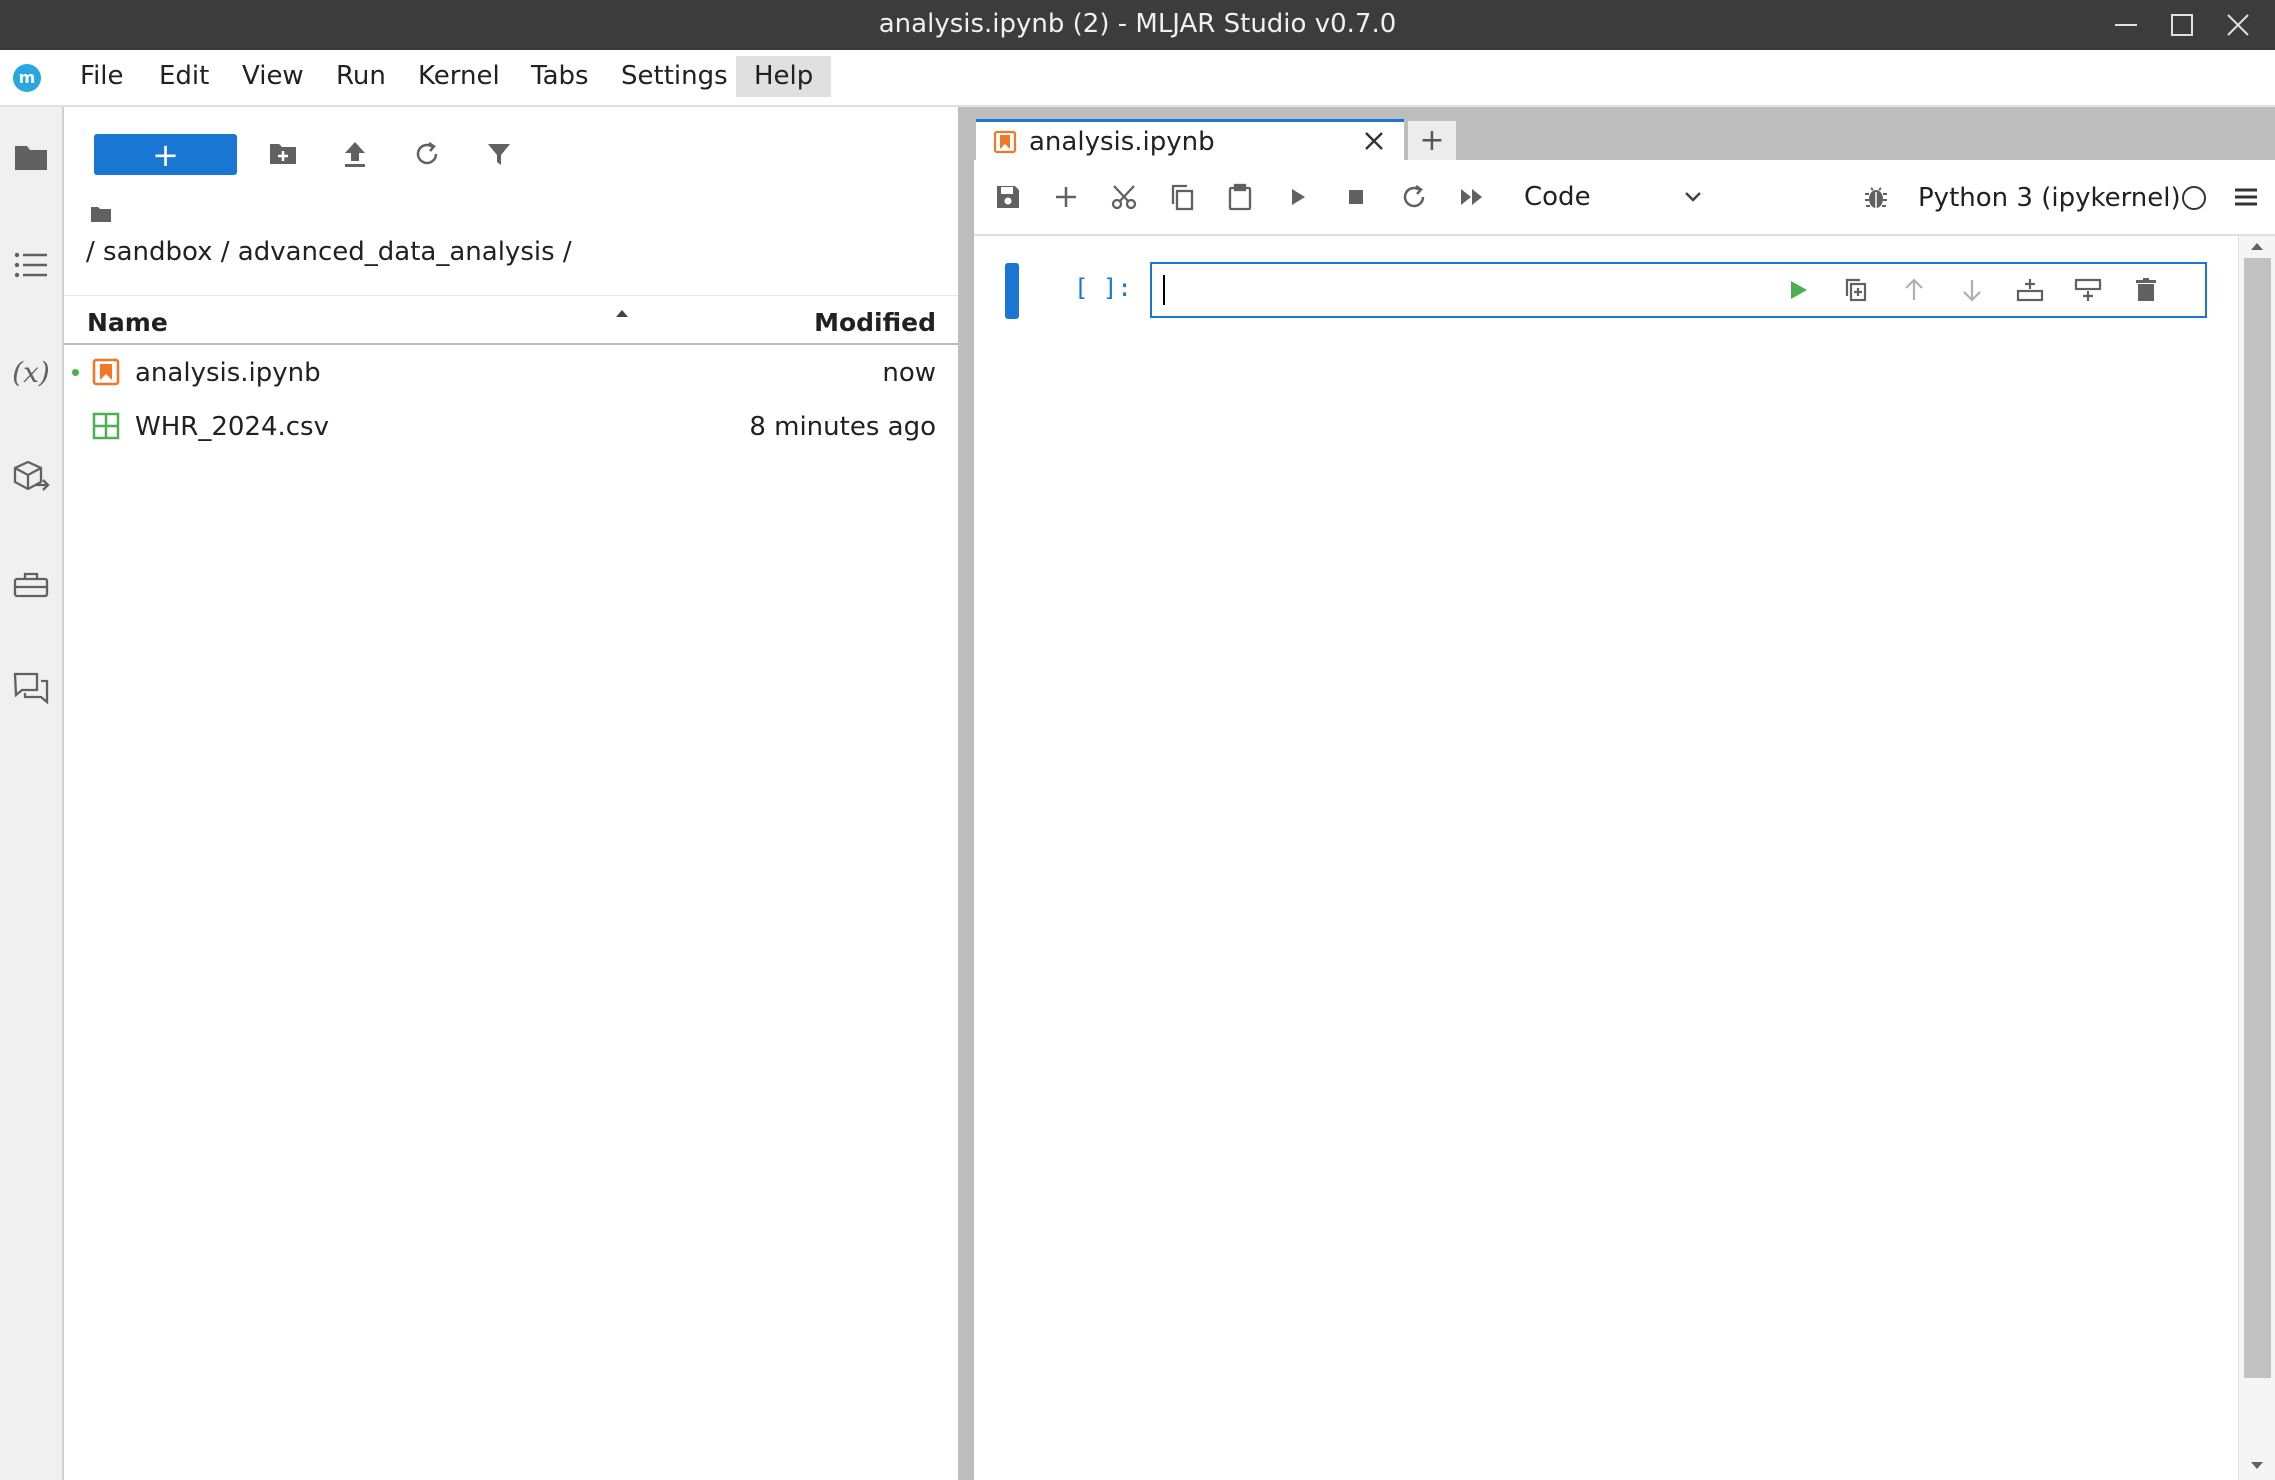 Image resolution: width=2275 pixels, height=1480 pixels. What do you see at coordinates (1678, 290) in the screenshot?
I see `code-cell-editor` at bounding box center [1678, 290].